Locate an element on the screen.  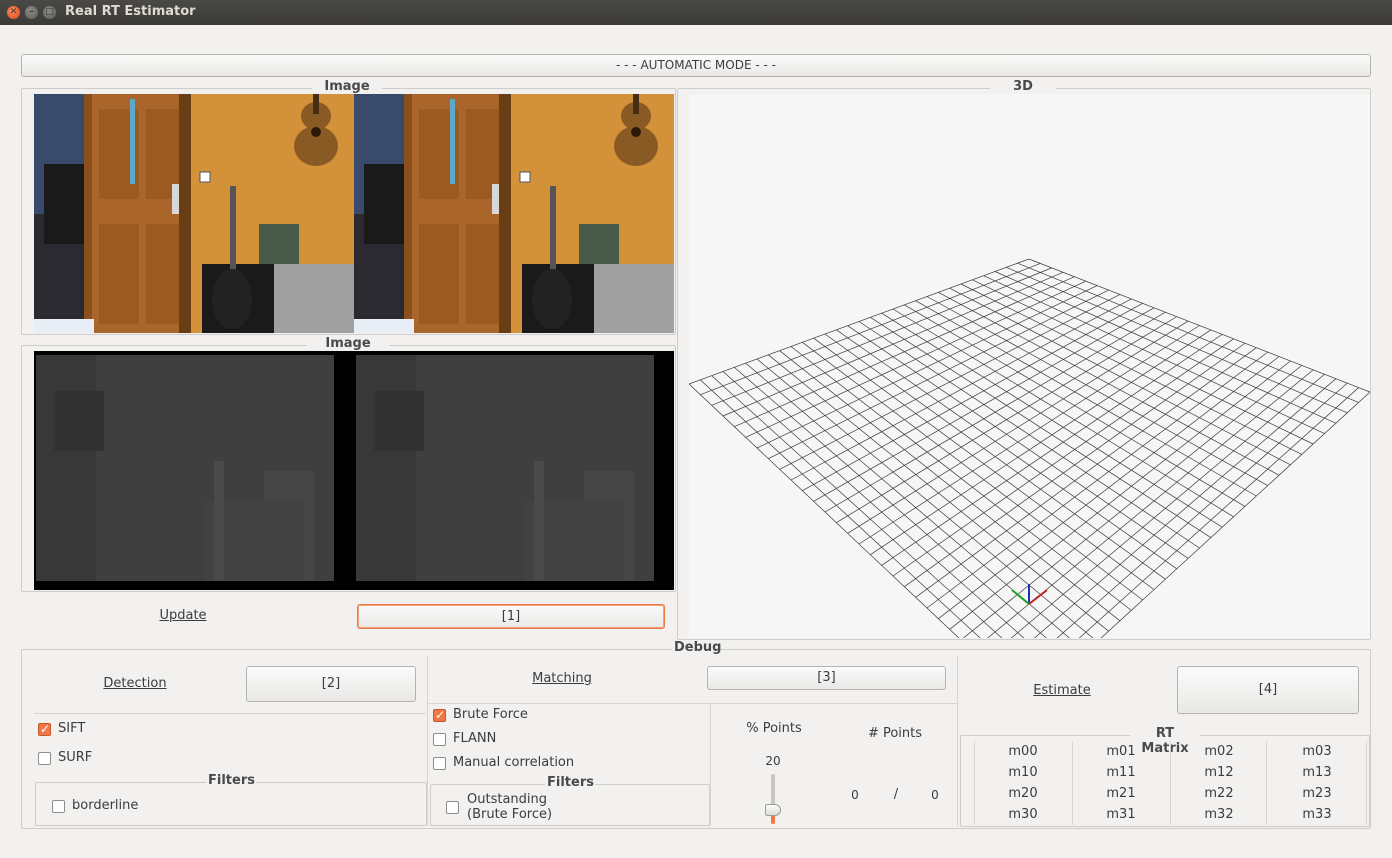
num-points-label: # Points is located at coordinates (895, 733).